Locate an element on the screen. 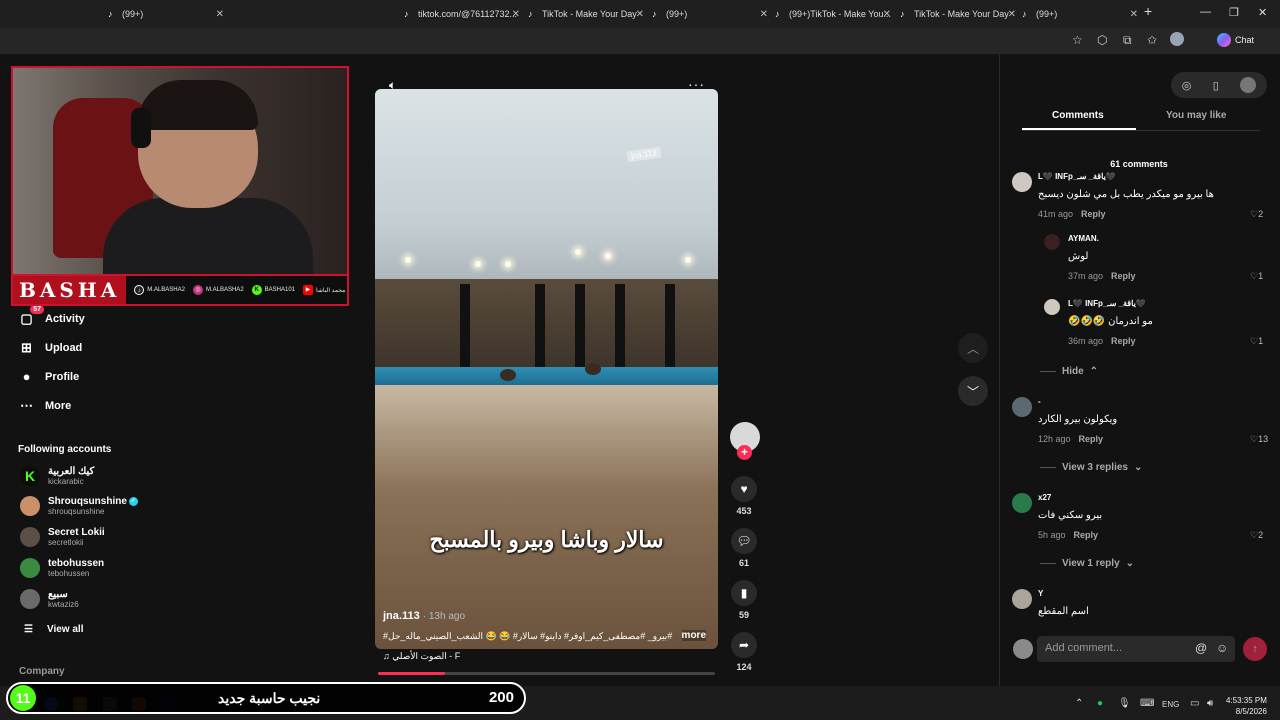 This screenshot has width=1280, height=720. new-tab-button: + is located at coordinates (1148, 11).